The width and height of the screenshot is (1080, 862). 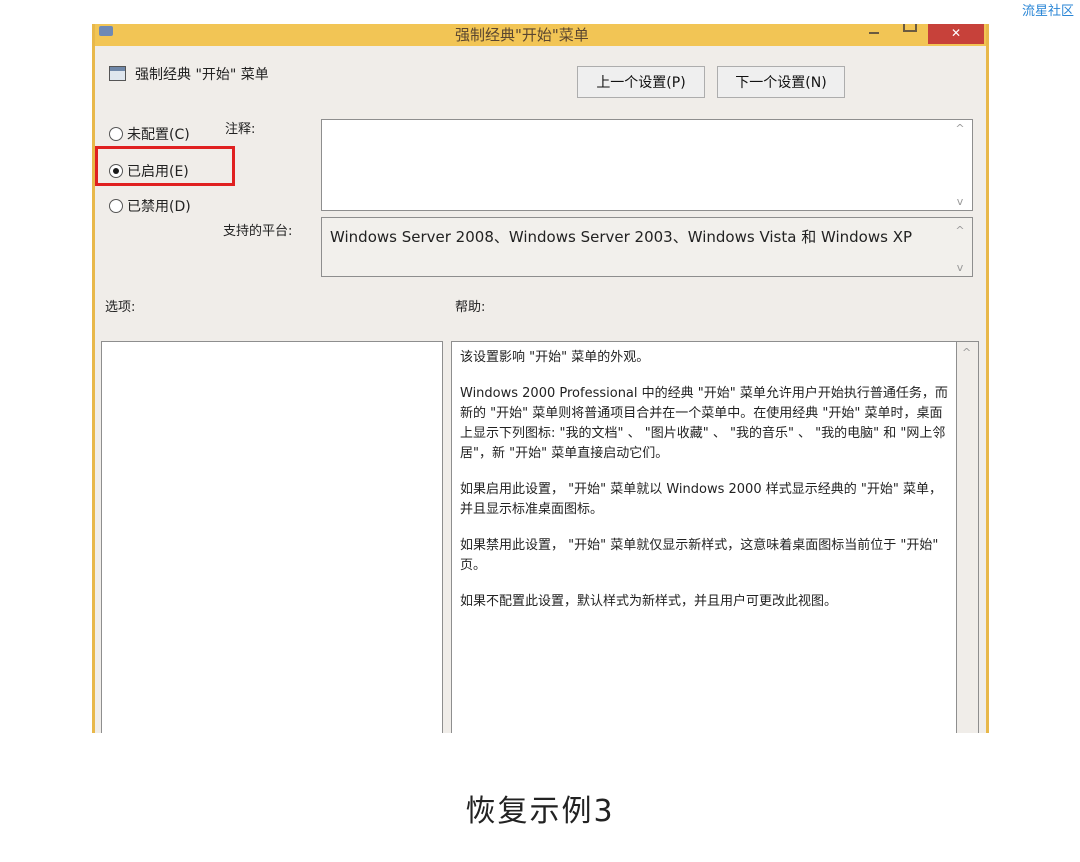 What do you see at coordinates (470, 307) in the screenshot?
I see `help-label: 帮助:` at bounding box center [470, 307].